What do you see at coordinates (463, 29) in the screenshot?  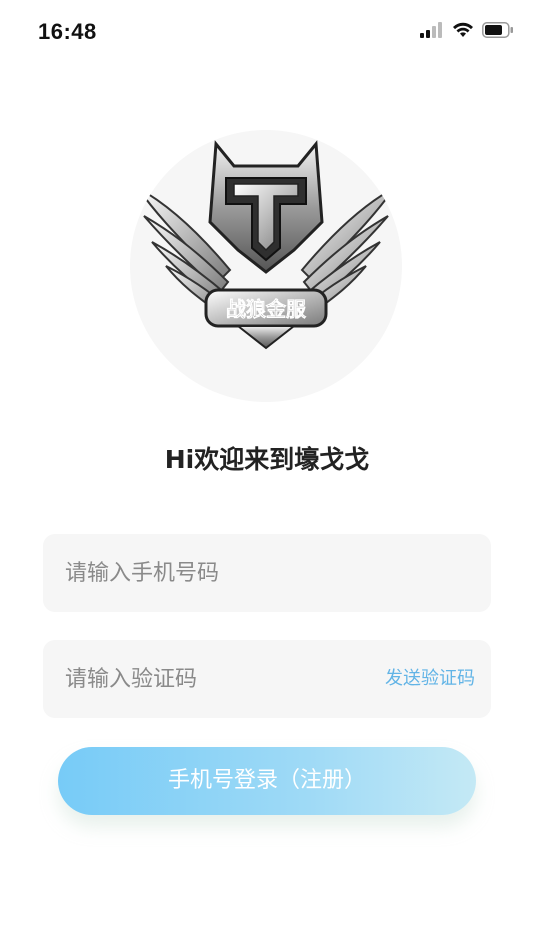 I see `wifi-icon` at bounding box center [463, 29].